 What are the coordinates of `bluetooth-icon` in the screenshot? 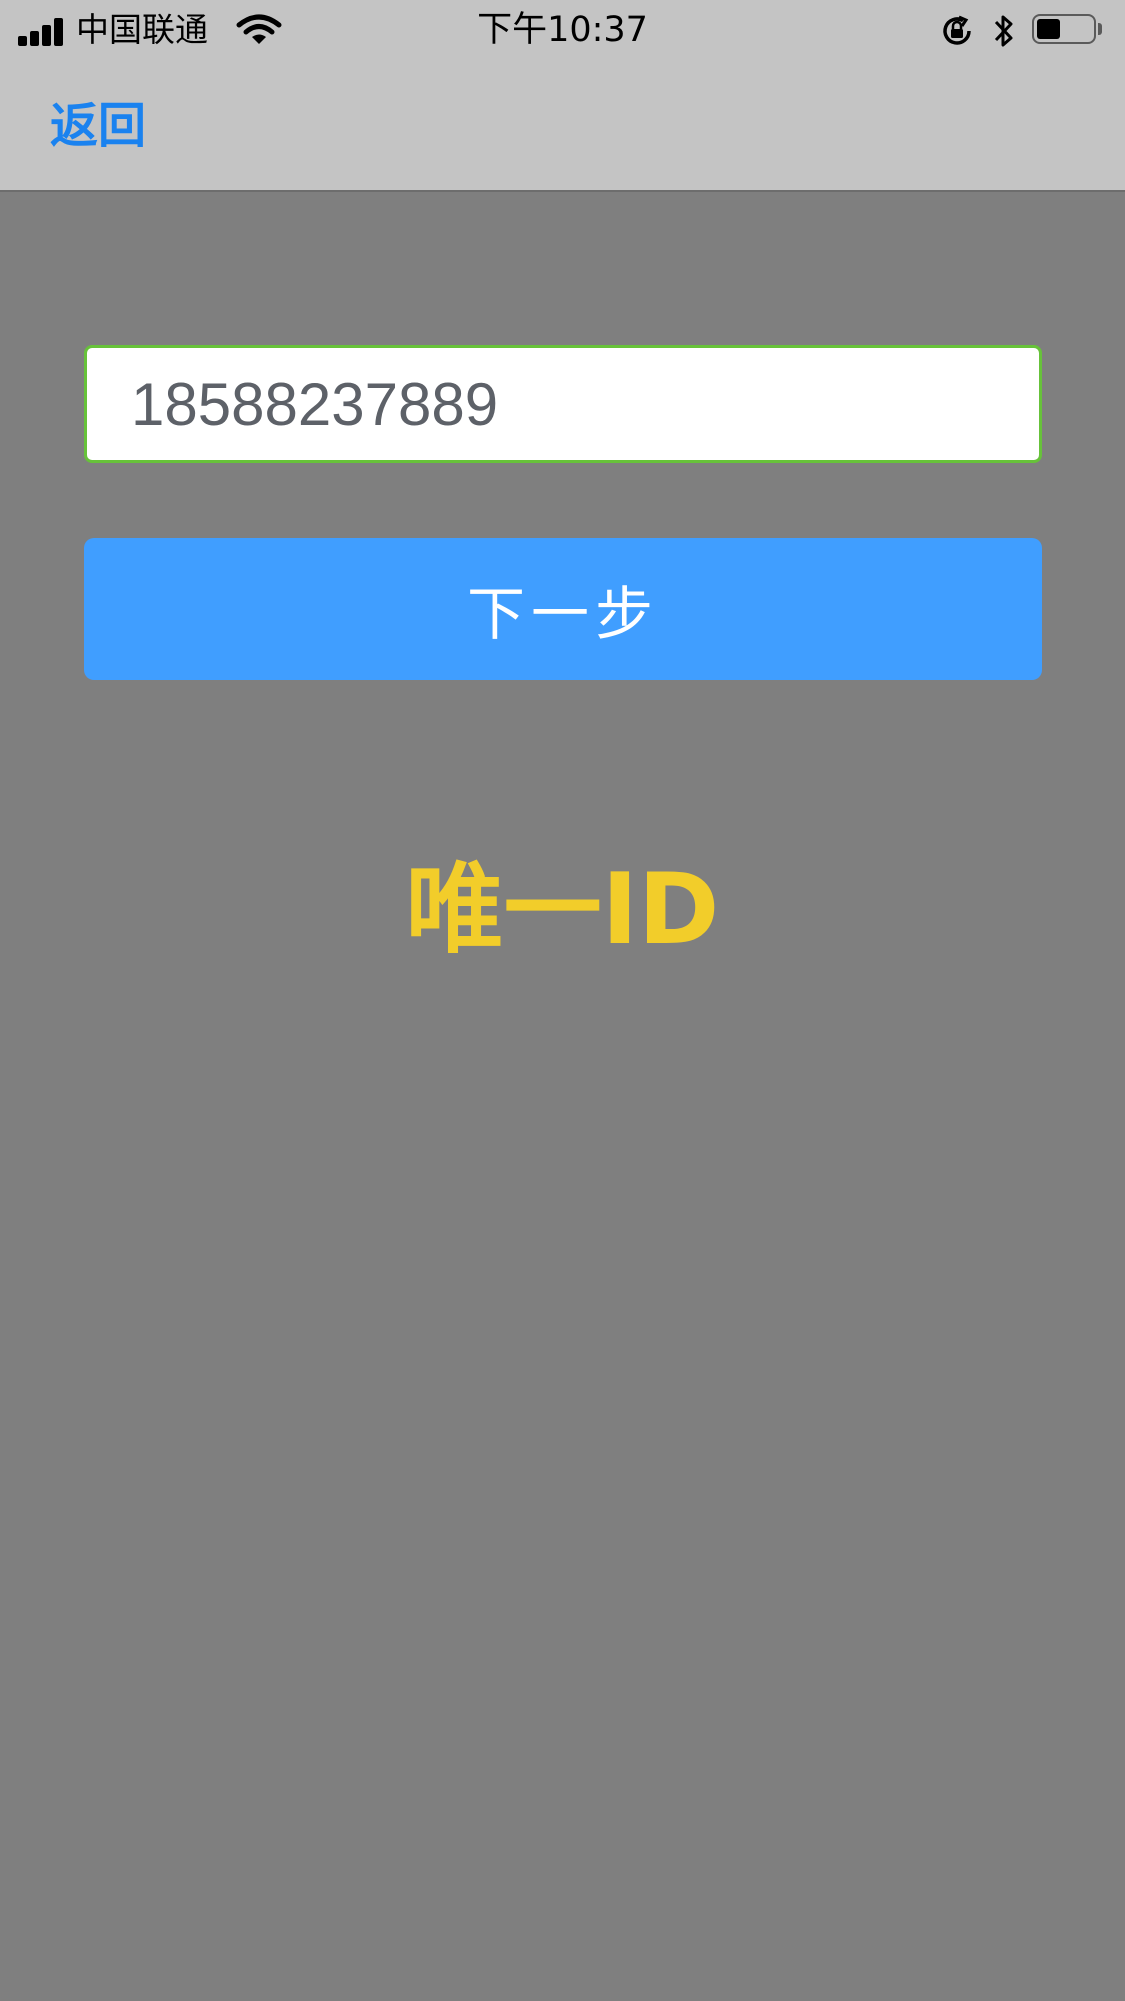 It's located at (1003, 31).